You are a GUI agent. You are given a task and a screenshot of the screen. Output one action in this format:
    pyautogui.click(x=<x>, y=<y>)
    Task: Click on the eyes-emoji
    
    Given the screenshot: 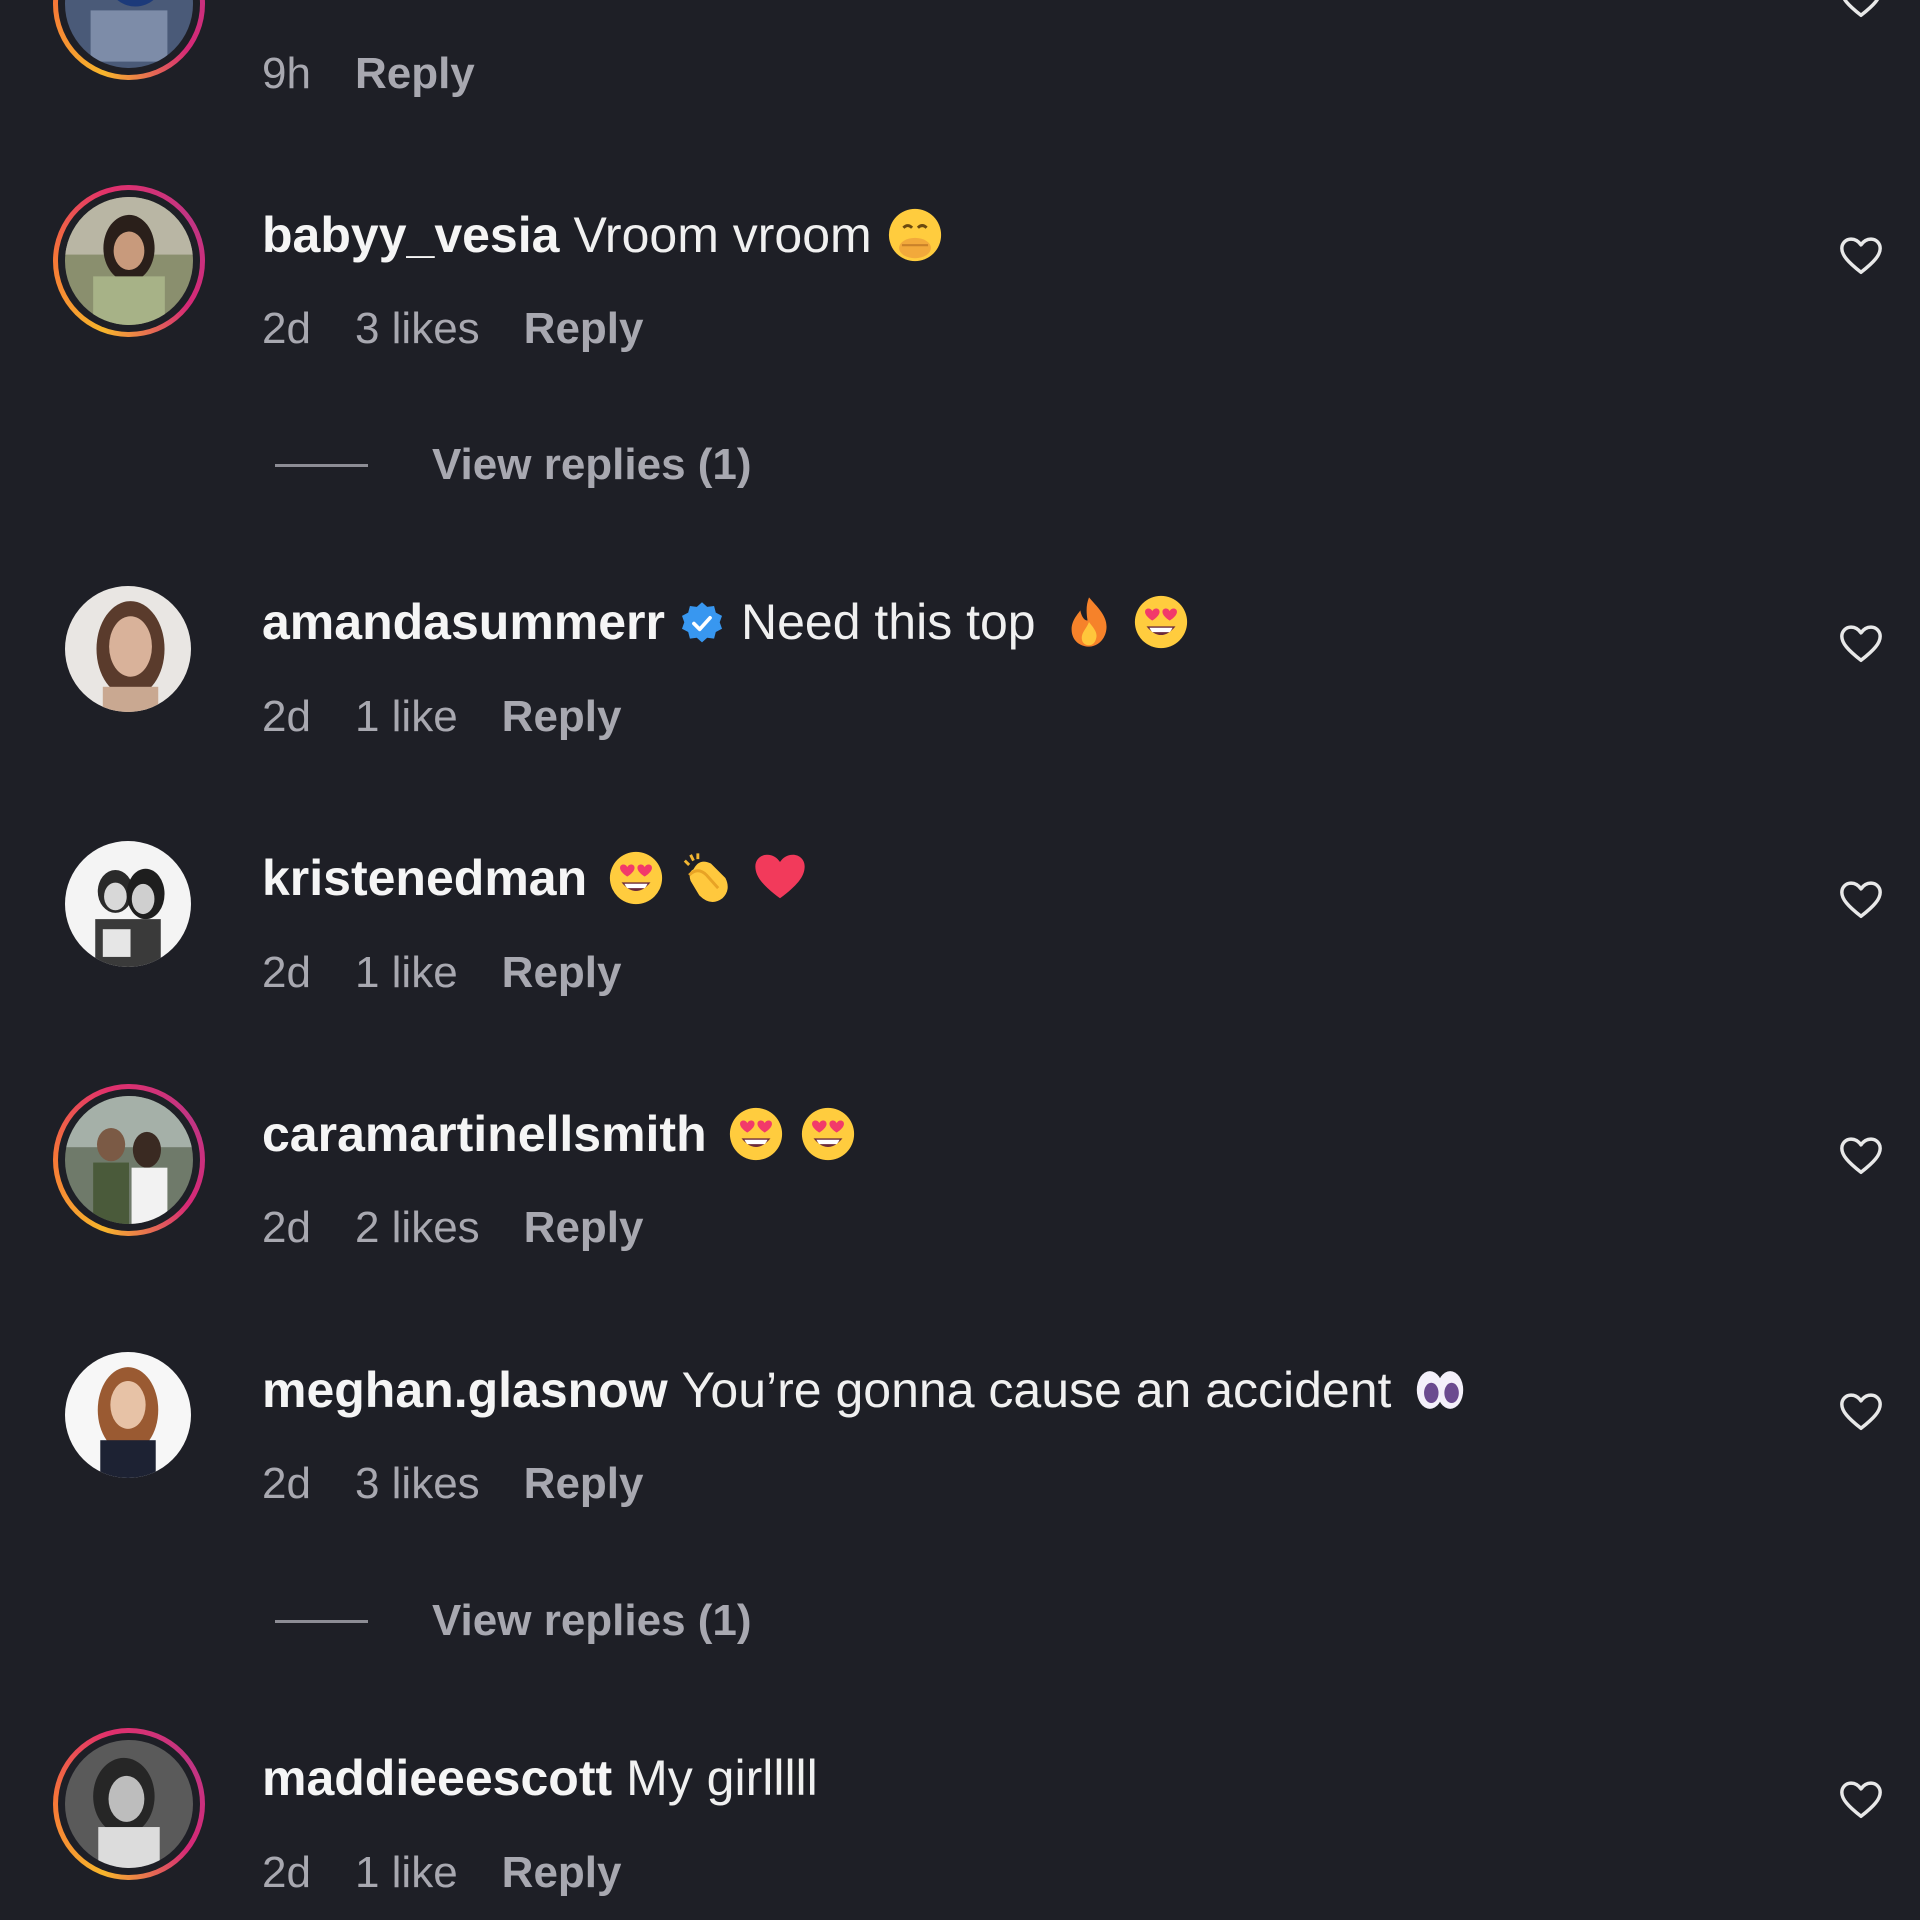 What is the action you would take?
    pyautogui.click(x=1440, y=1390)
    